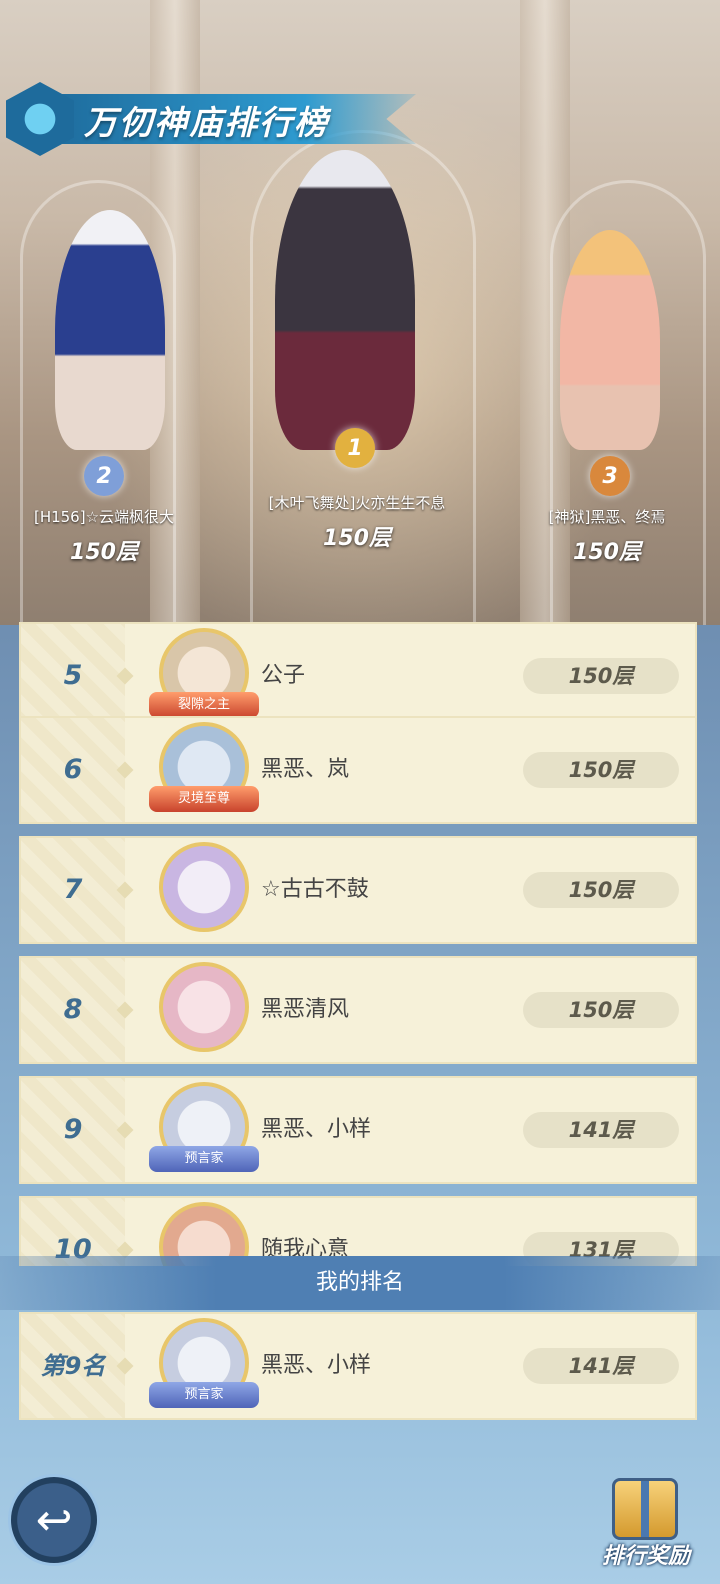 This screenshot has width=720, height=1584. What do you see at coordinates (73, 1009) in the screenshot?
I see `rank-number: 8` at bounding box center [73, 1009].